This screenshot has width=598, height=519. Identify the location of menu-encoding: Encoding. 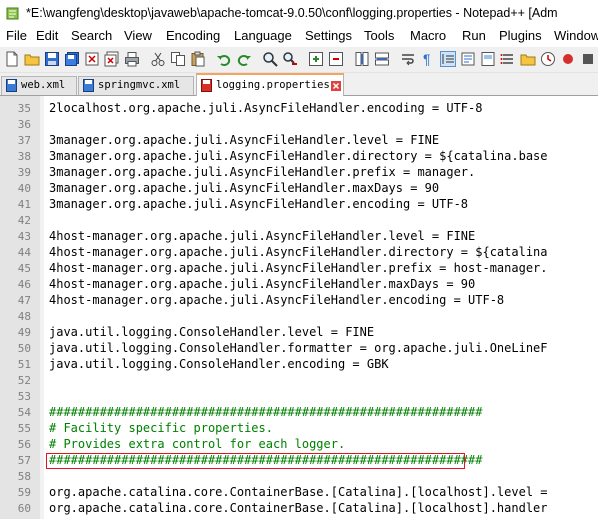
(193, 35).